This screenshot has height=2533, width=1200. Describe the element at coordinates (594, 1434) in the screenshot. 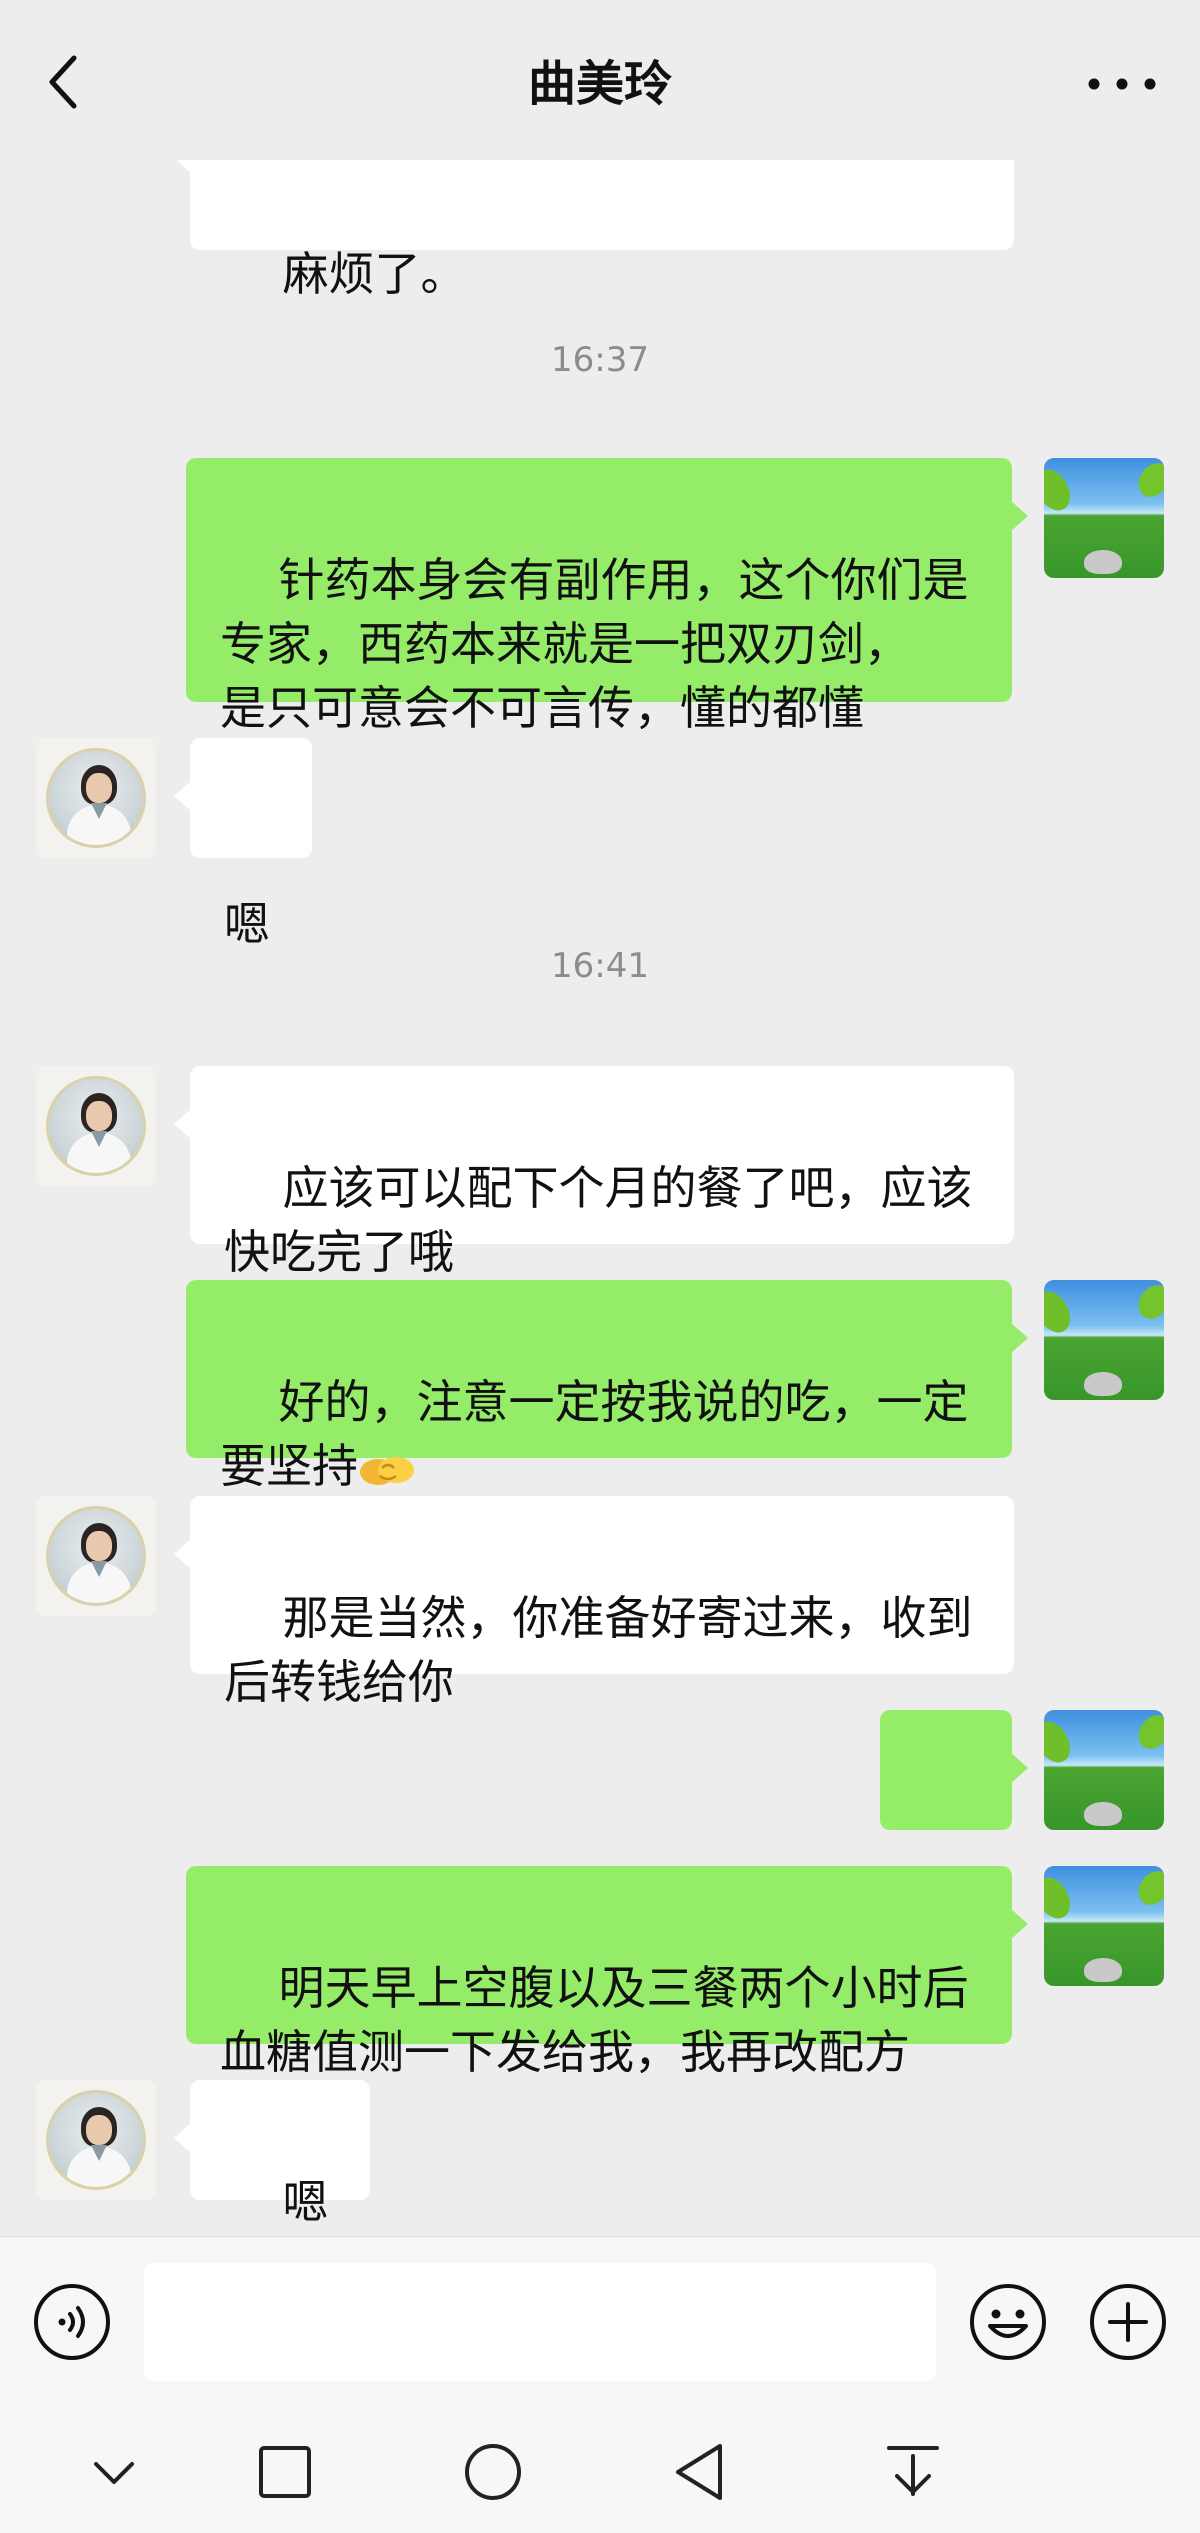

I see `message-text: 好的，注意一定按我说的吃，一定 要坚持` at that location.